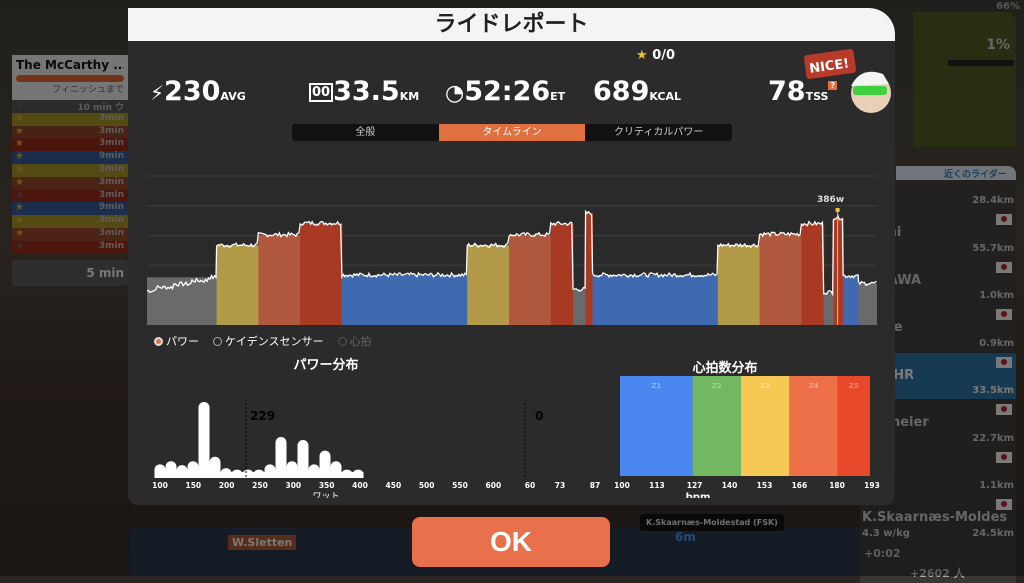 The height and width of the screenshot is (583, 1024). What do you see at coordinates (656, 386) in the screenshot?
I see `hr-zone-label: Z1` at bounding box center [656, 386].